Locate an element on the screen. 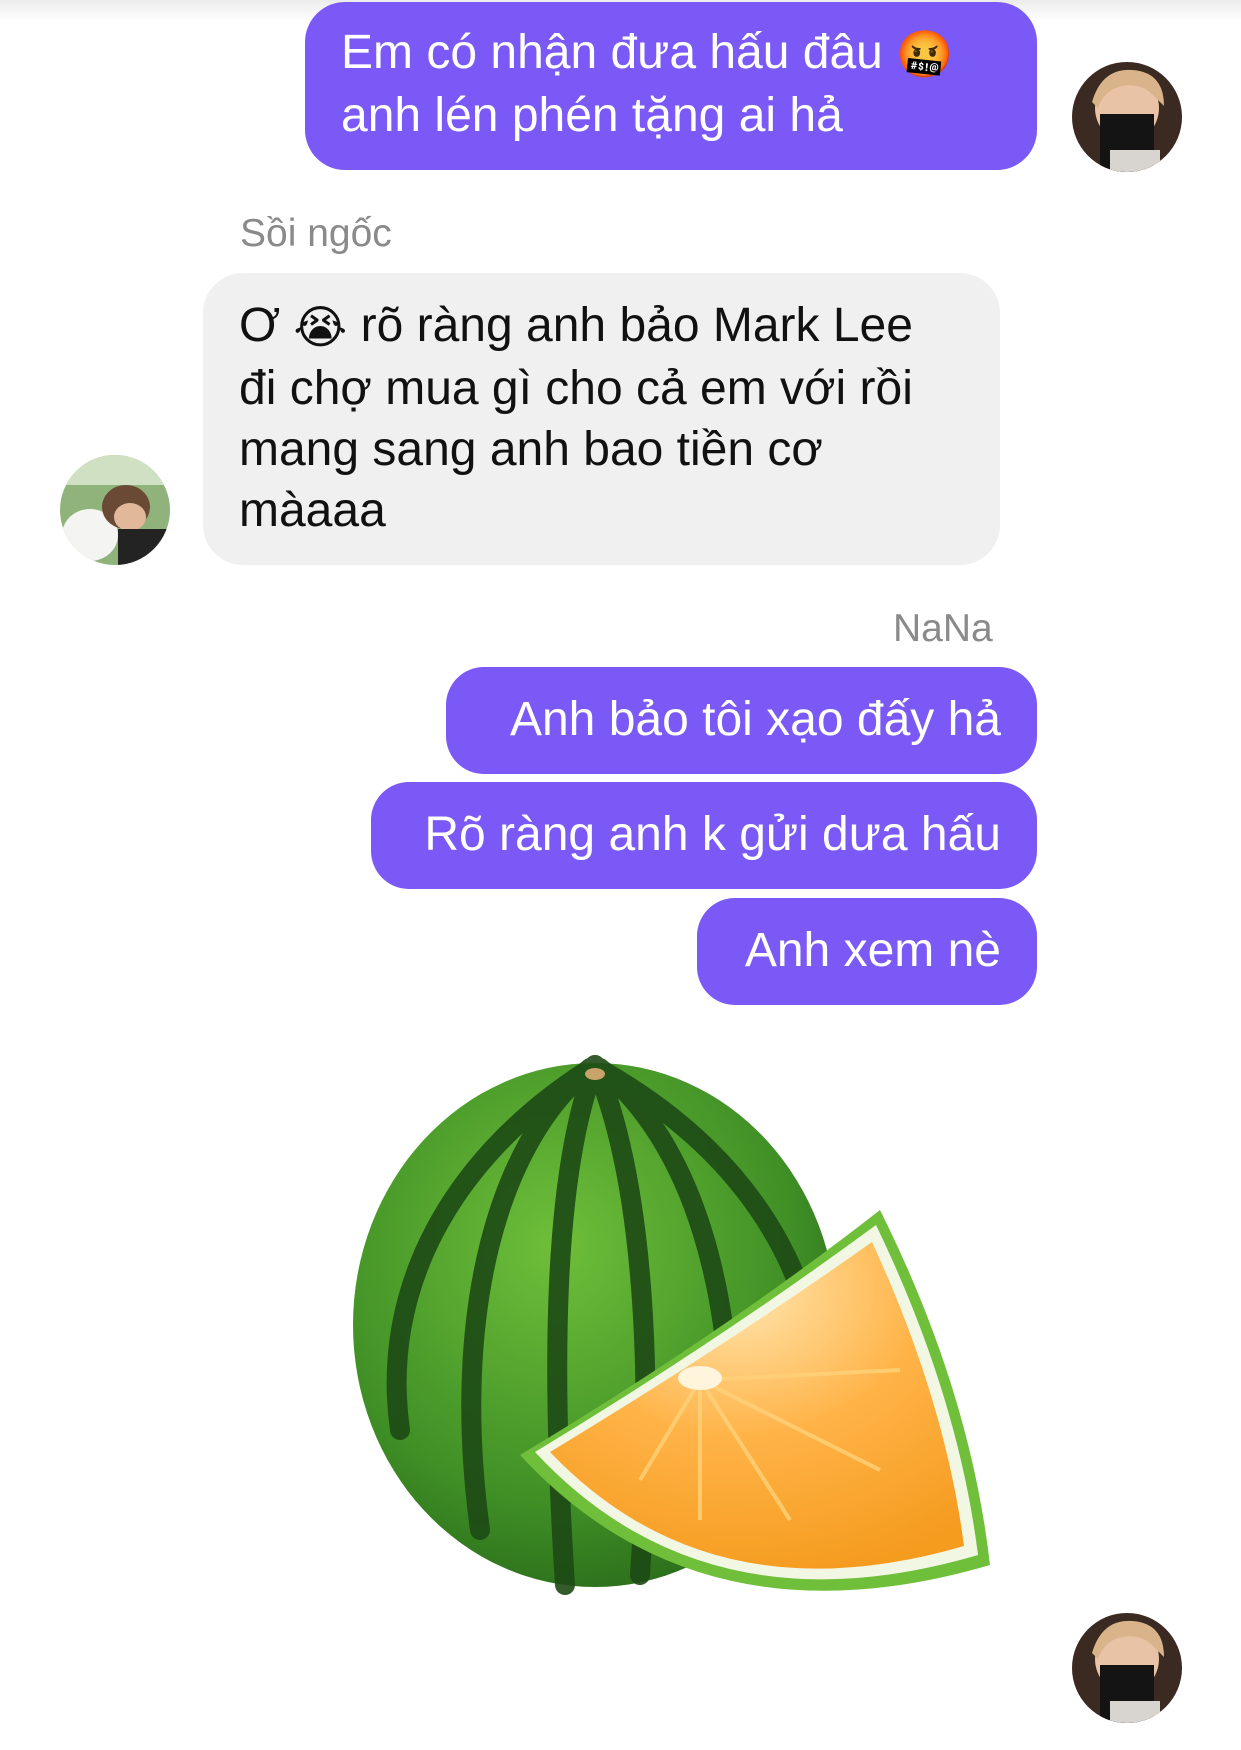 The height and width of the screenshot is (1750, 1241). message-text-line: anh lén phén tặng ai hả is located at coordinates (592, 115).